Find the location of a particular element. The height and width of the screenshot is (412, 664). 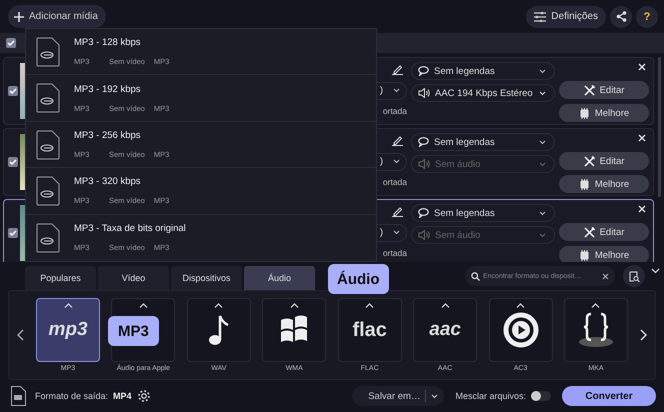

share-icon is located at coordinates (621, 16).